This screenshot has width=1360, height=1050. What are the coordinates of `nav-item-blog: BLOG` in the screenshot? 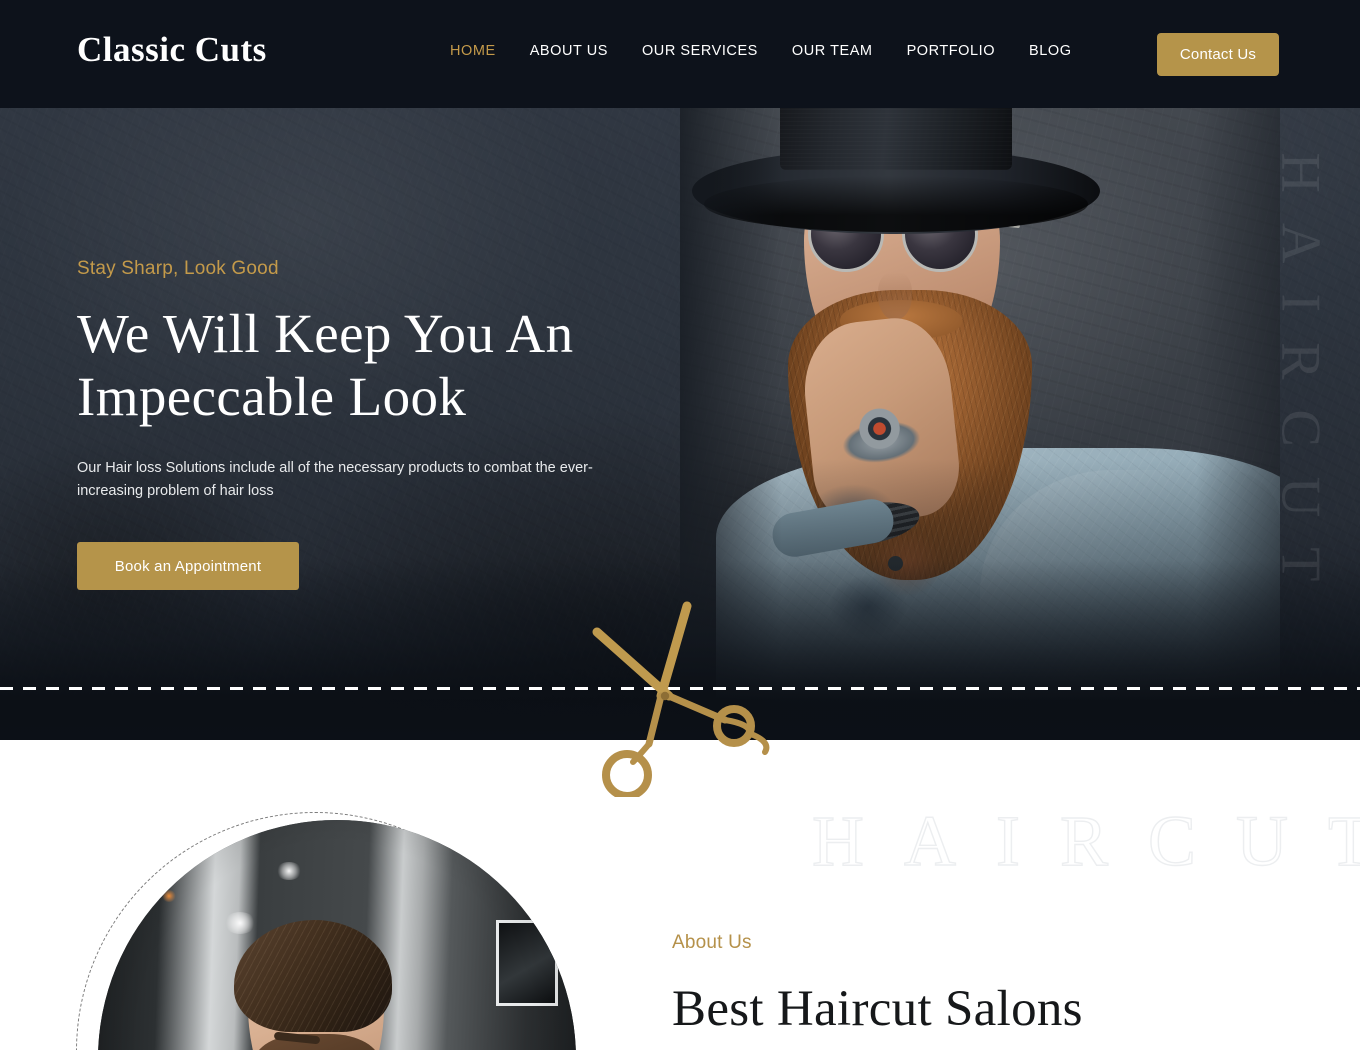 It's located at (1050, 51).